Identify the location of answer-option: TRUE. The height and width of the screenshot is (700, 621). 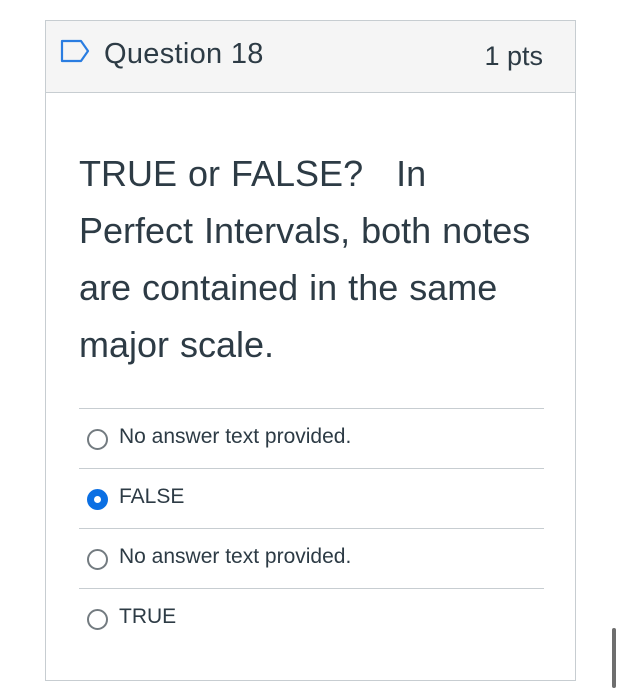
(311, 618).